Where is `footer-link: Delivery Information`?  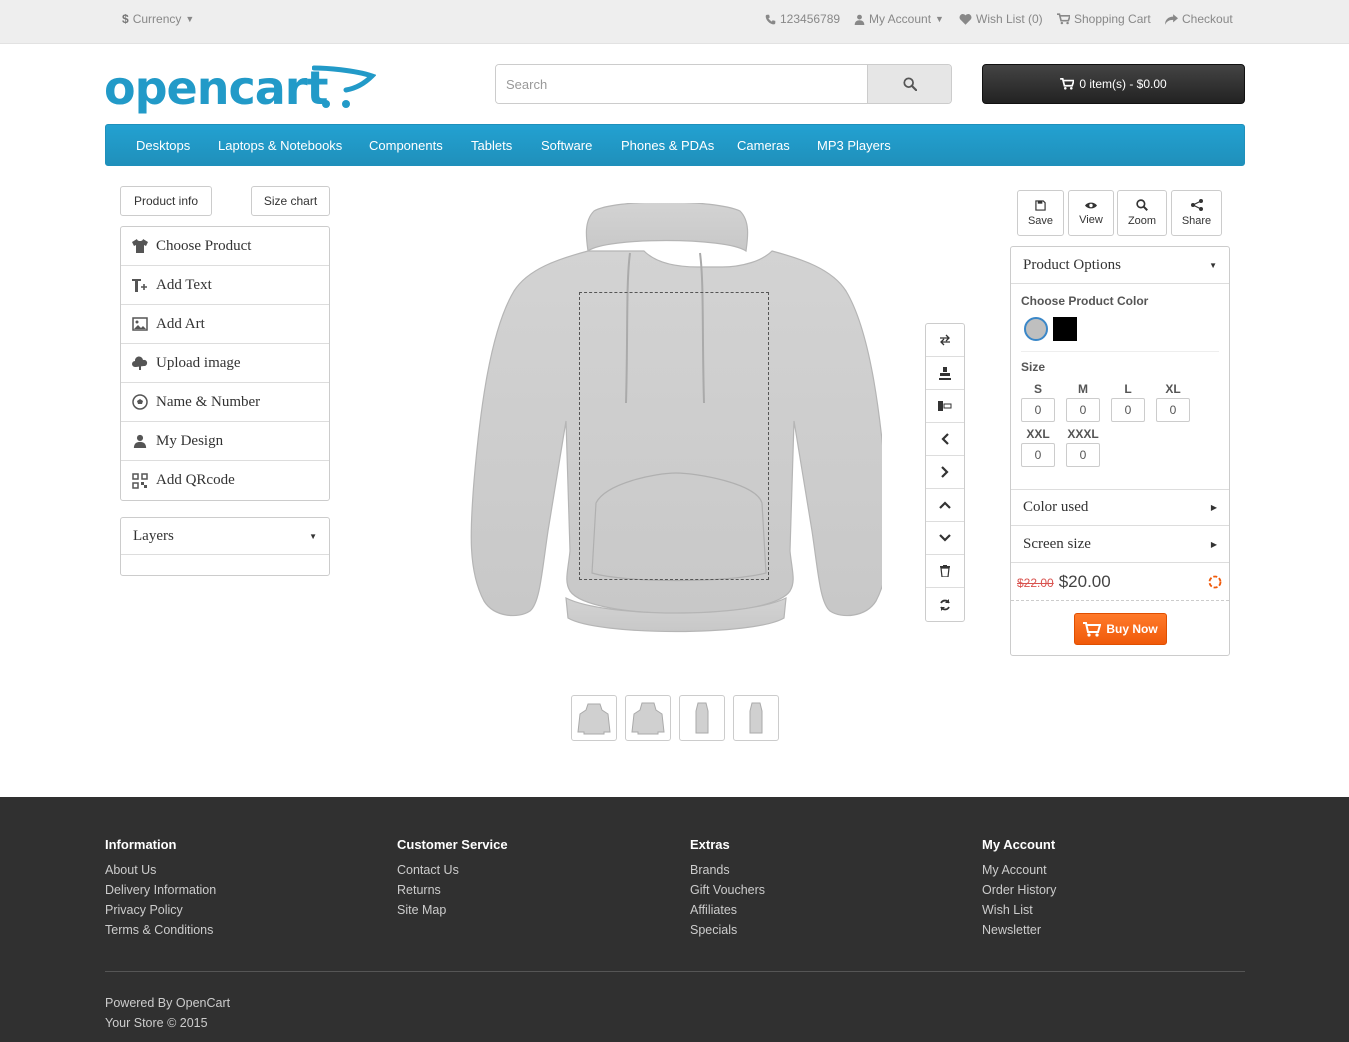
footer-link: Delivery Information is located at coordinates (160, 890).